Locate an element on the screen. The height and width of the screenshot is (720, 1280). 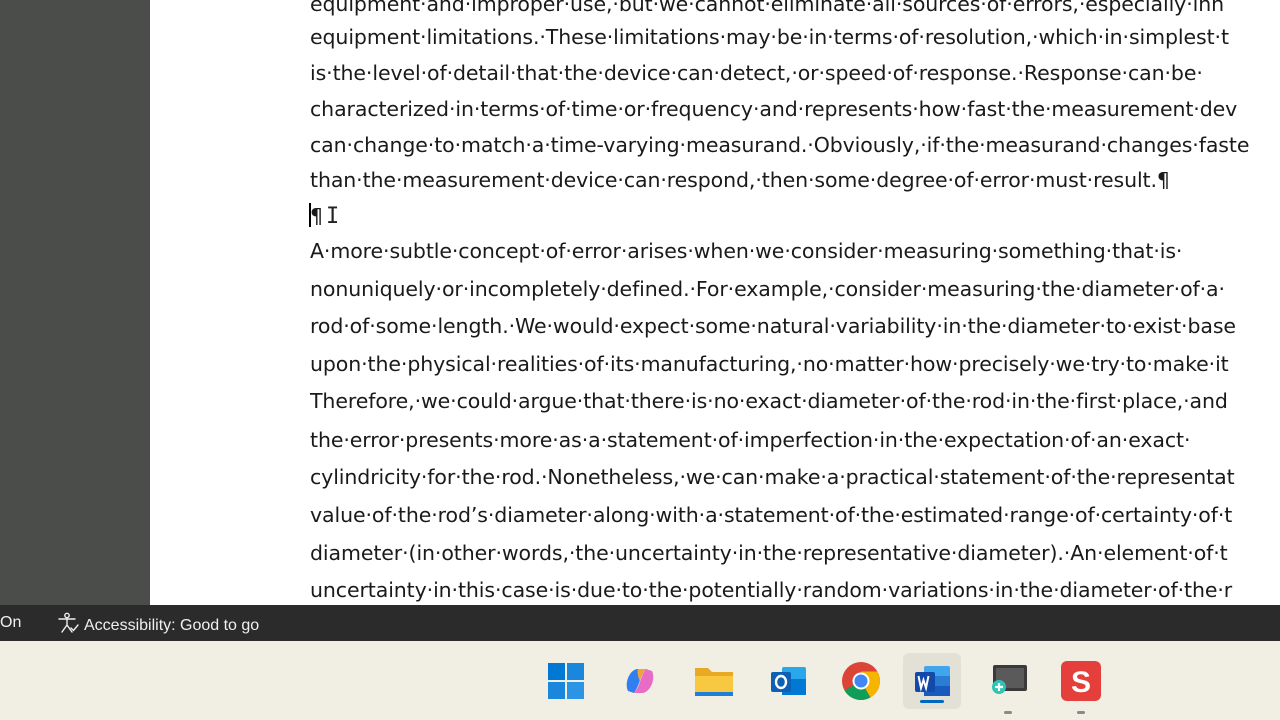
empty-paragraph-mark: ¶ is located at coordinates (316, 216).